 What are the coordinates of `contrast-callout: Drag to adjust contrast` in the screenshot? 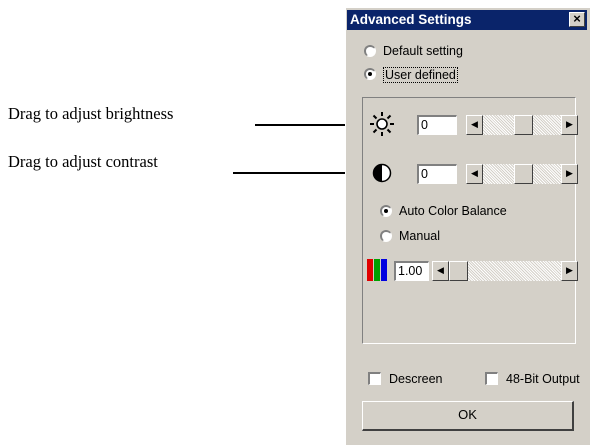 It's located at (83, 161).